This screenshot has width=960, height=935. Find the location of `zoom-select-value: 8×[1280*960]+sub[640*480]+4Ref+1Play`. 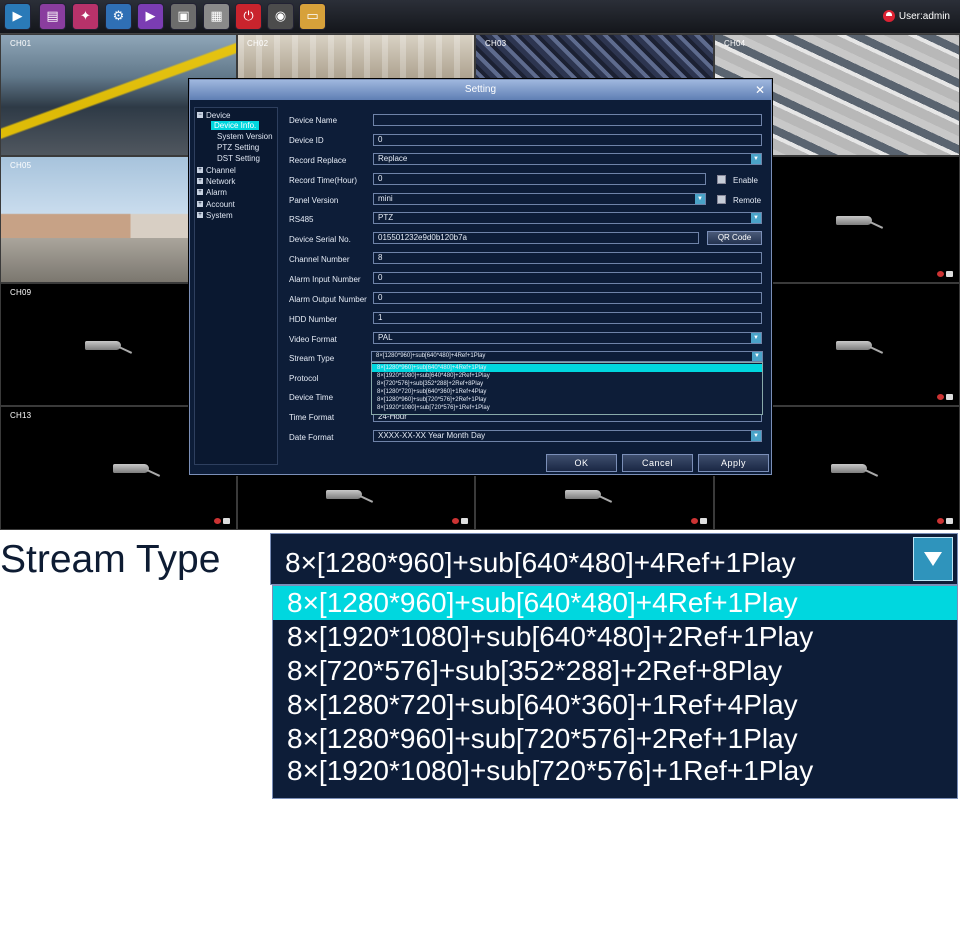

zoom-select-value: 8×[1280*960]+sub[640*480]+4Ref+1Play is located at coordinates (540, 562).